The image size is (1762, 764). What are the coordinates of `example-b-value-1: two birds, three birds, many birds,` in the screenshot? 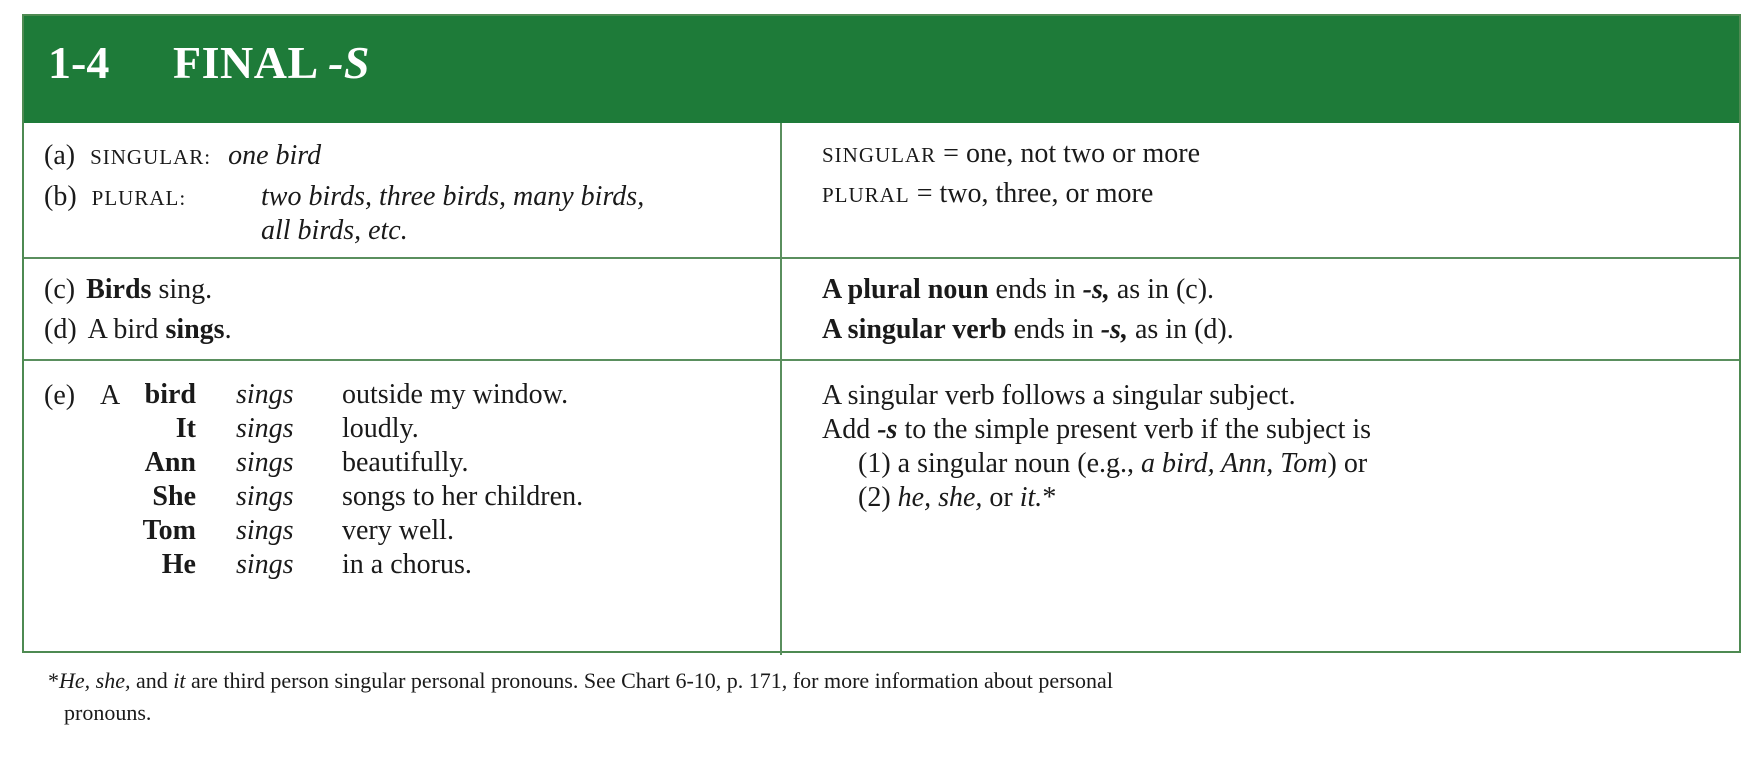 It's located at (453, 196).